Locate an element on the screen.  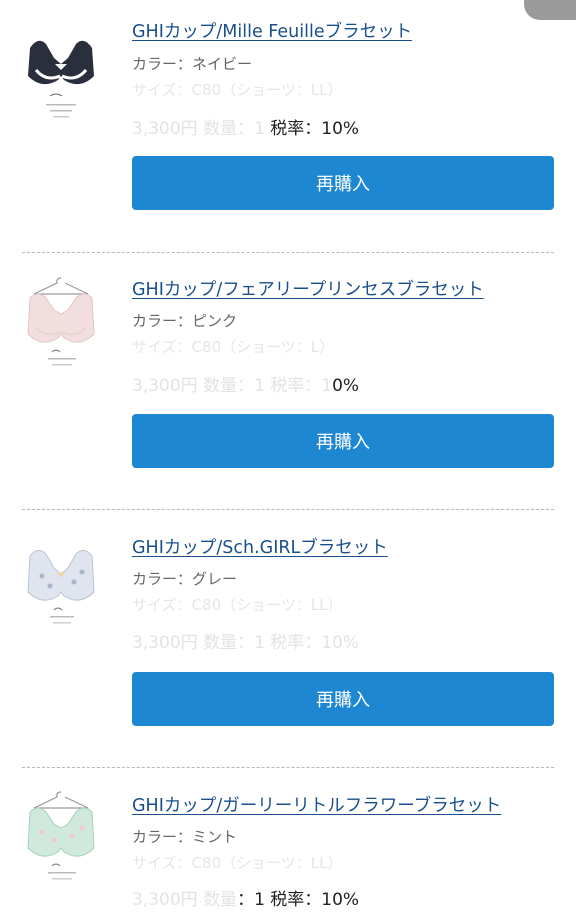
tax-rate: 税率：10% is located at coordinates (312, 129).